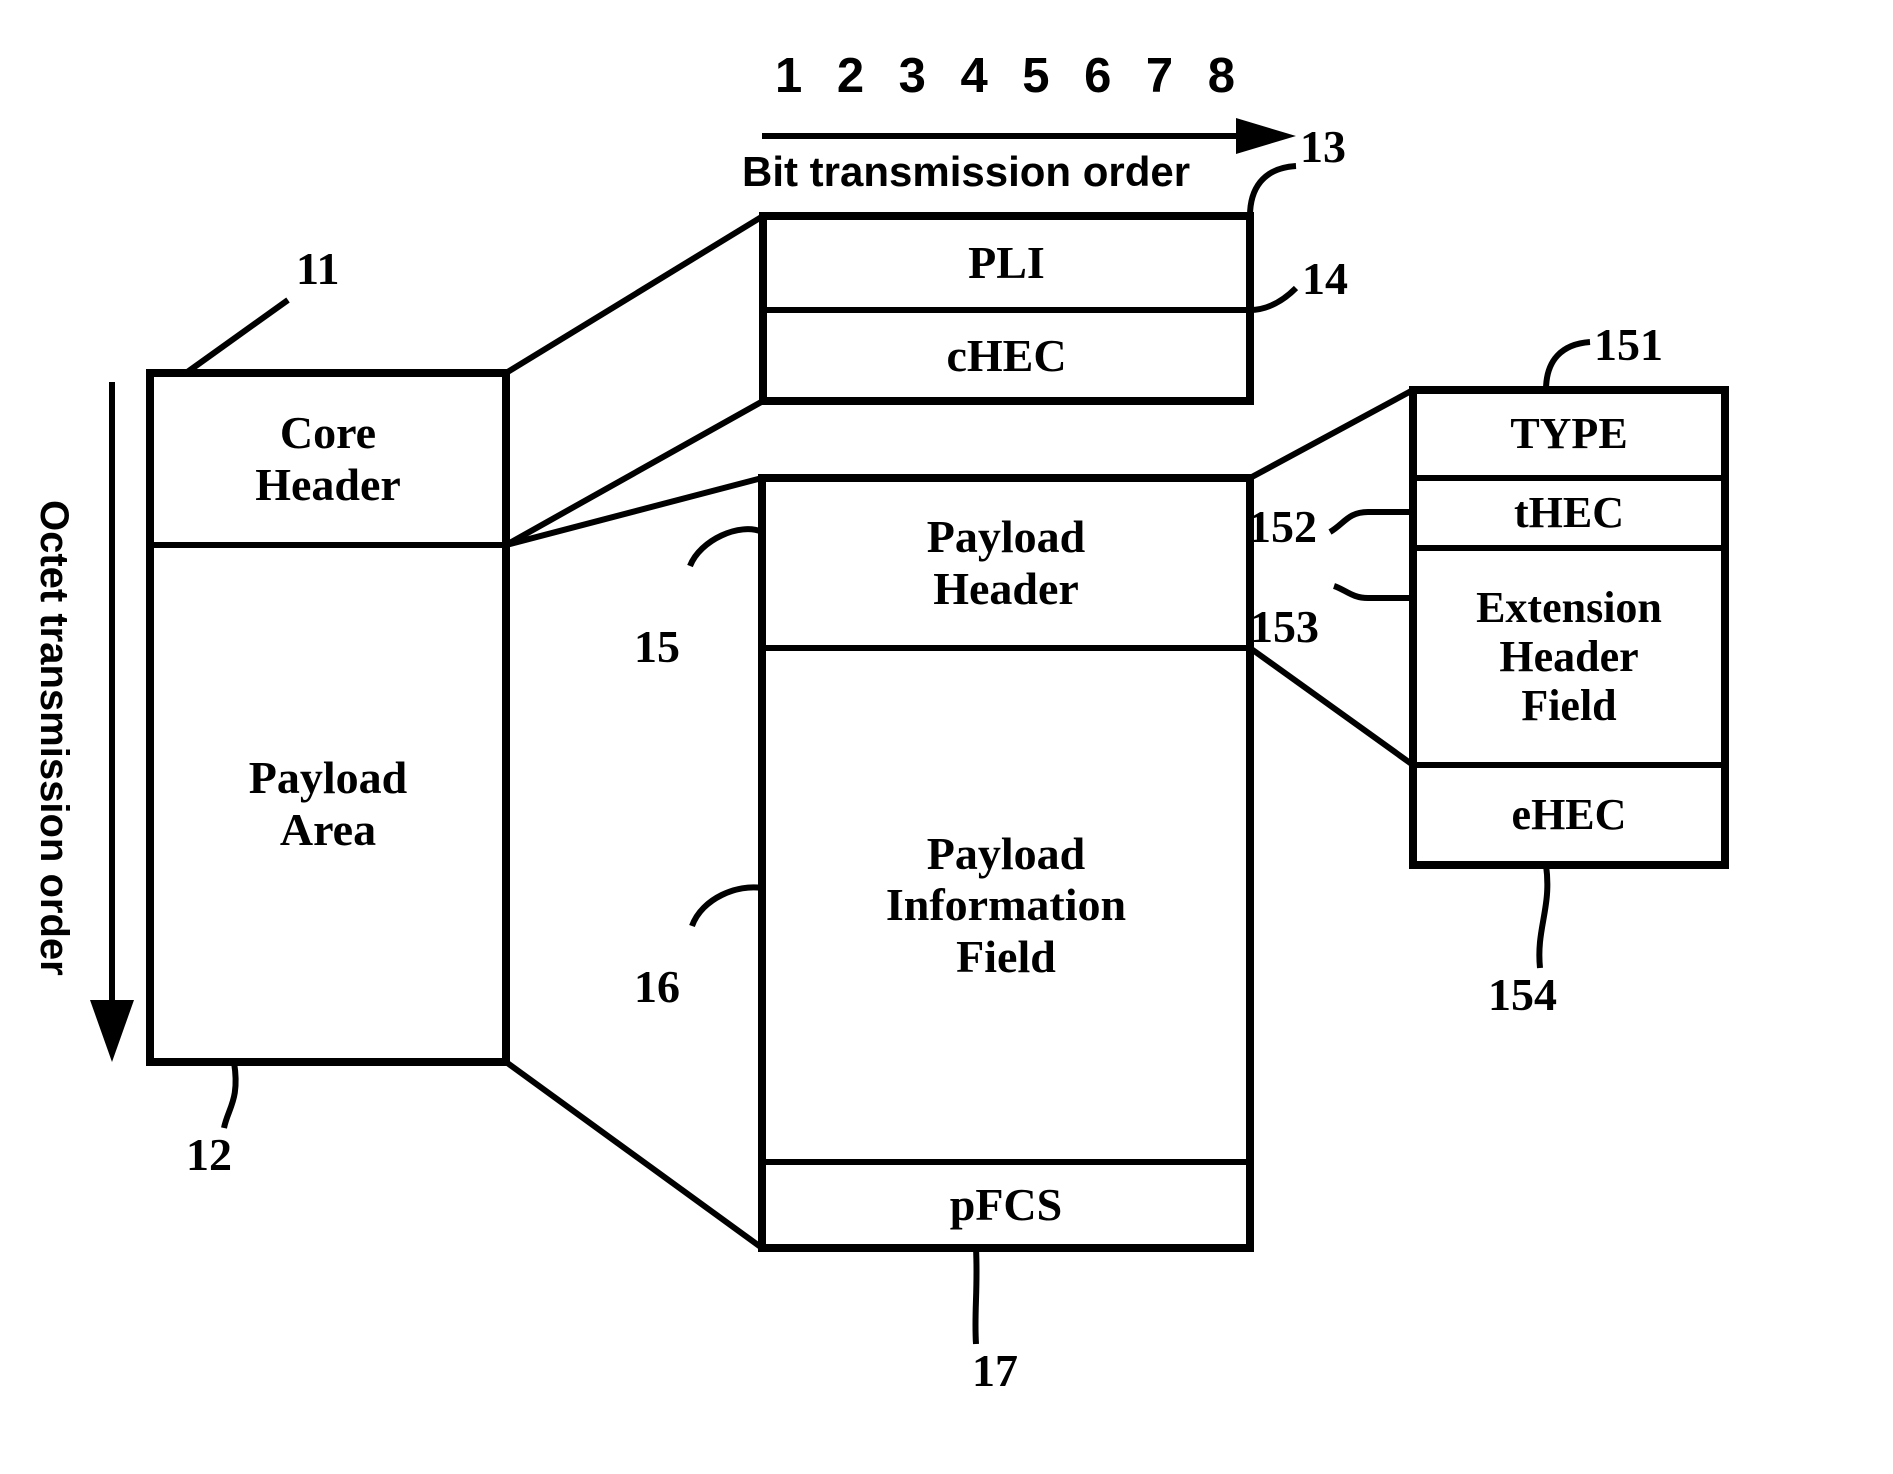 The width and height of the screenshot is (1893, 1474). Describe the element at coordinates (1569, 513) in the screenshot. I see `cell-thec: tHEC` at that location.